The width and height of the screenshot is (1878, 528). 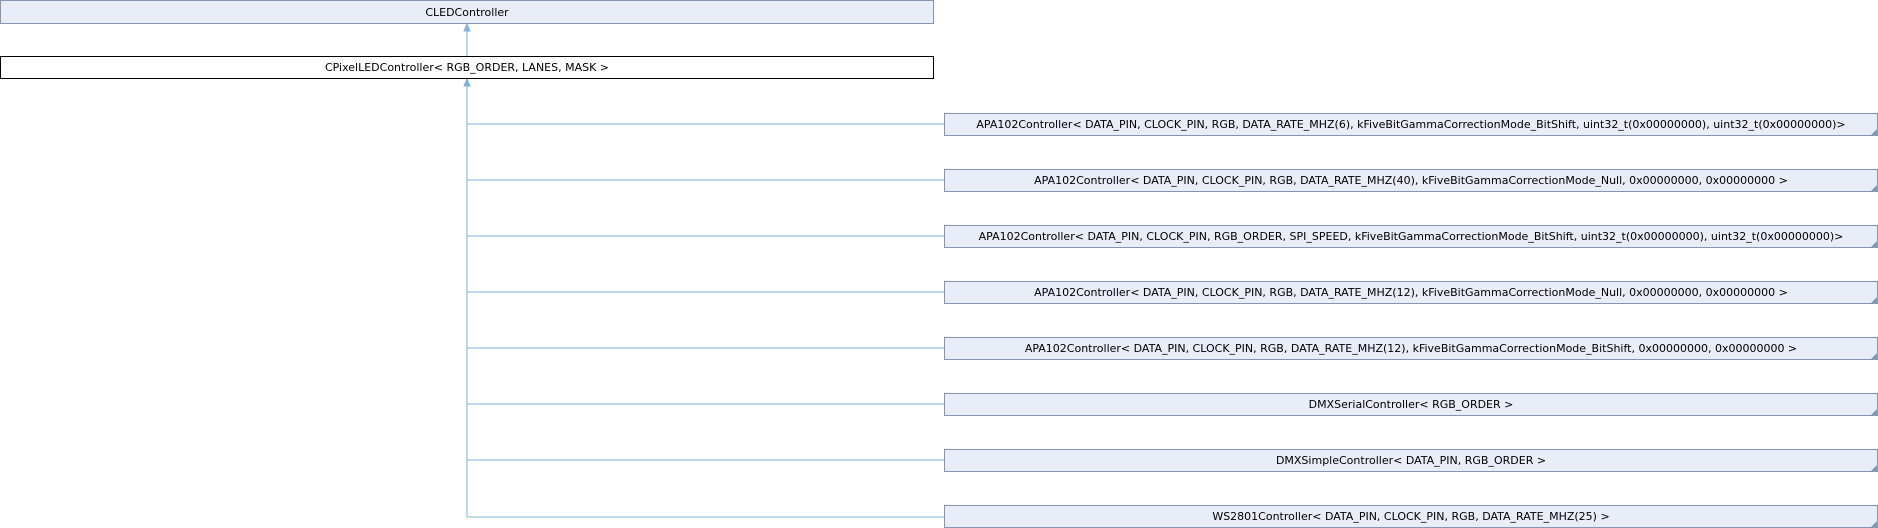 What do you see at coordinates (467, 27) in the screenshot?
I see `arrowhead-base` at bounding box center [467, 27].